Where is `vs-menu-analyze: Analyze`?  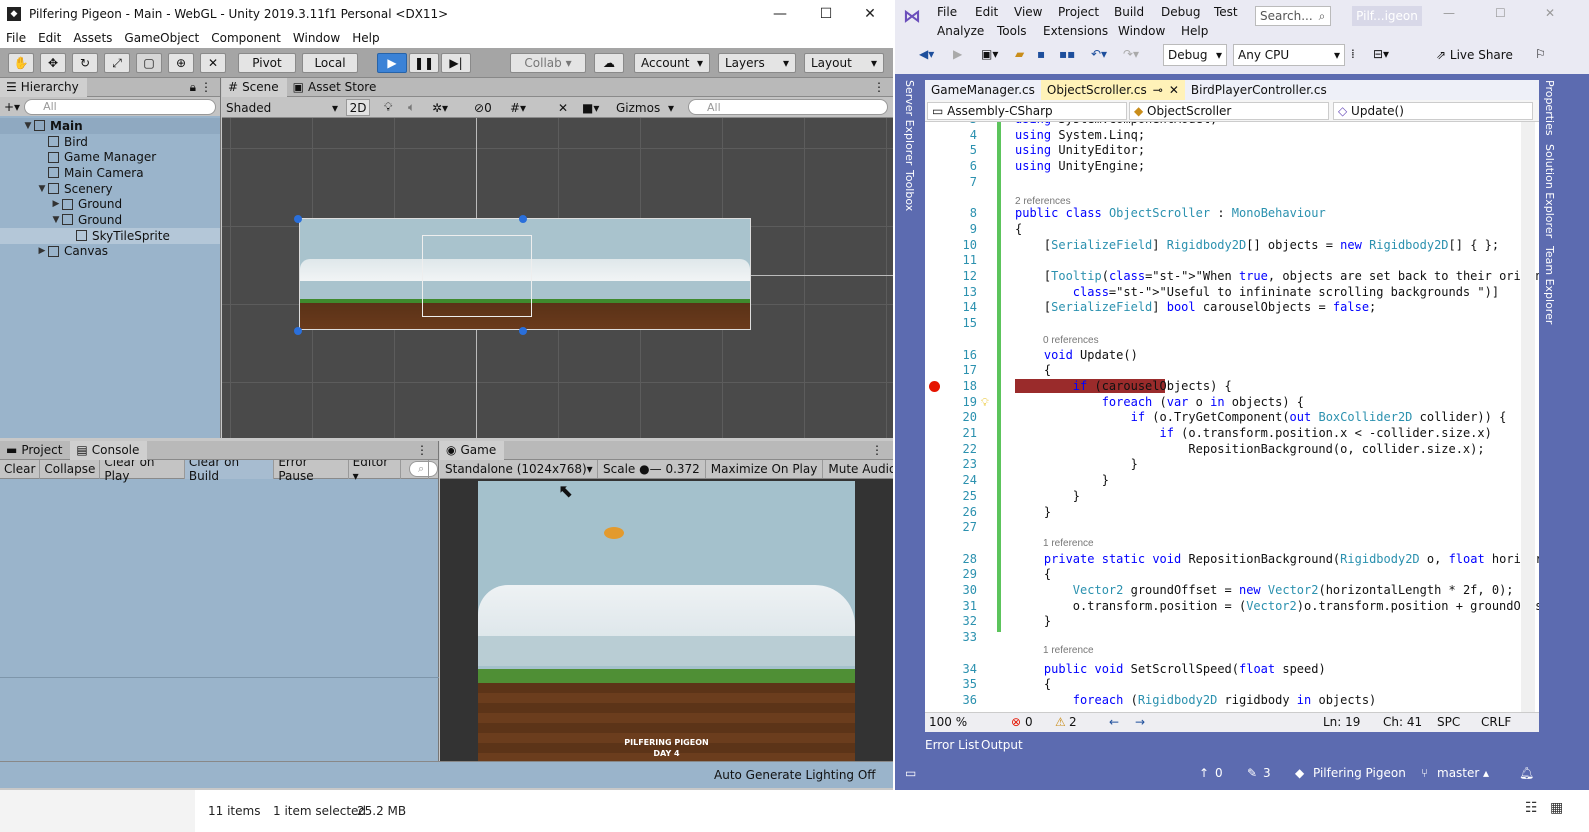
vs-menu-analyze: Analyze is located at coordinates (960, 31).